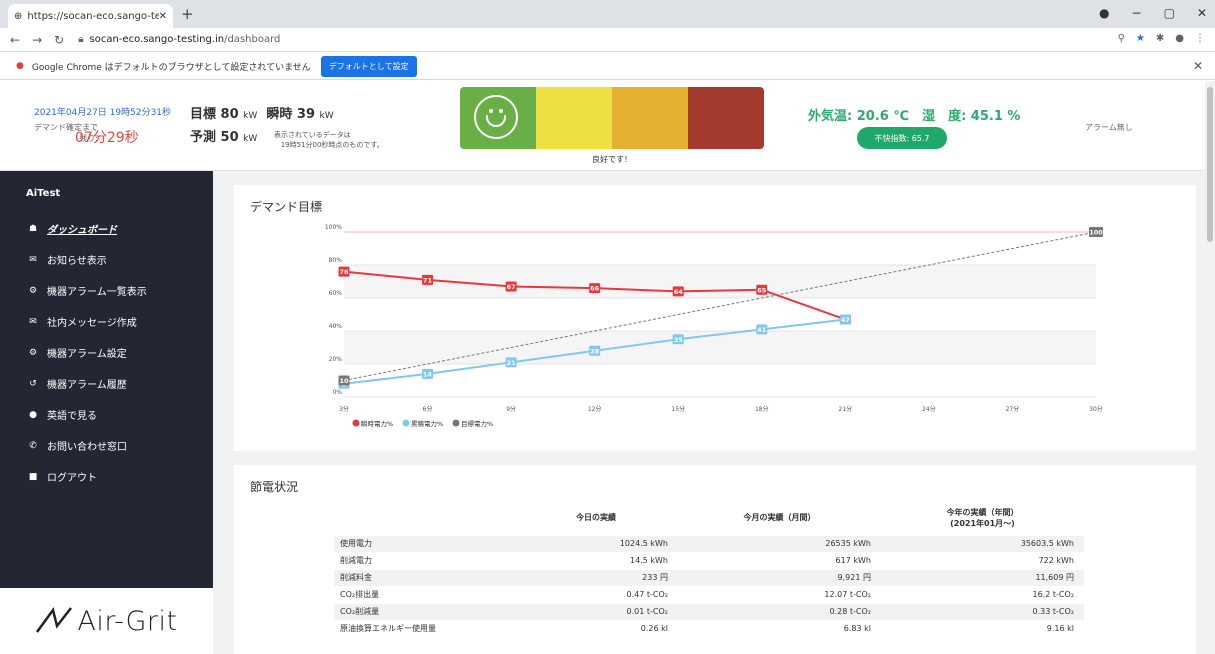  Describe the element at coordinates (1210, 367) in the screenshot. I see `page-scrollbar` at that location.